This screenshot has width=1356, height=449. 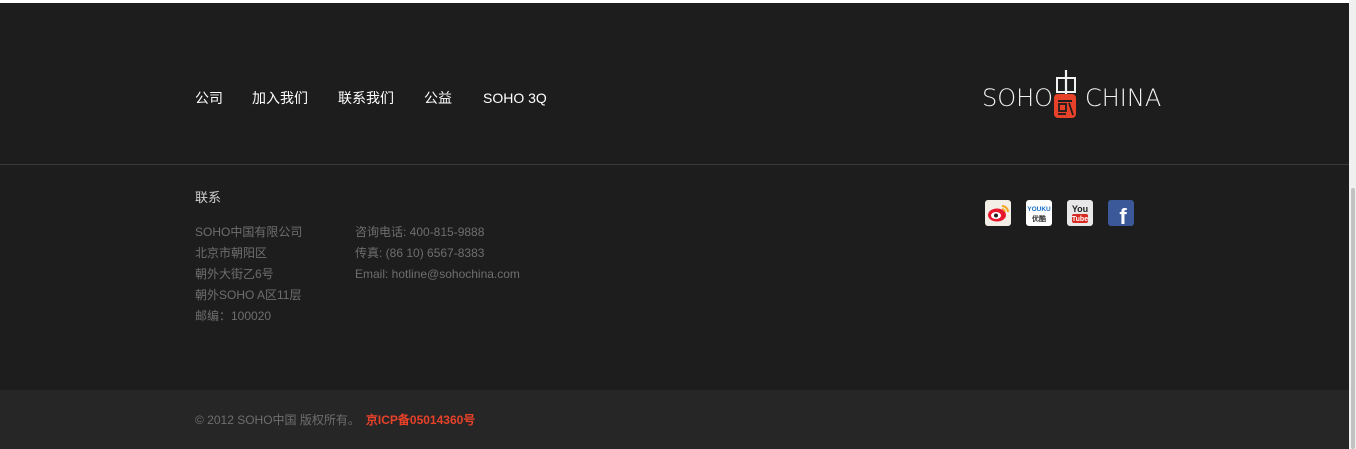 What do you see at coordinates (1080, 219) in the screenshot?
I see `svg-text: Tube` at bounding box center [1080, 219].